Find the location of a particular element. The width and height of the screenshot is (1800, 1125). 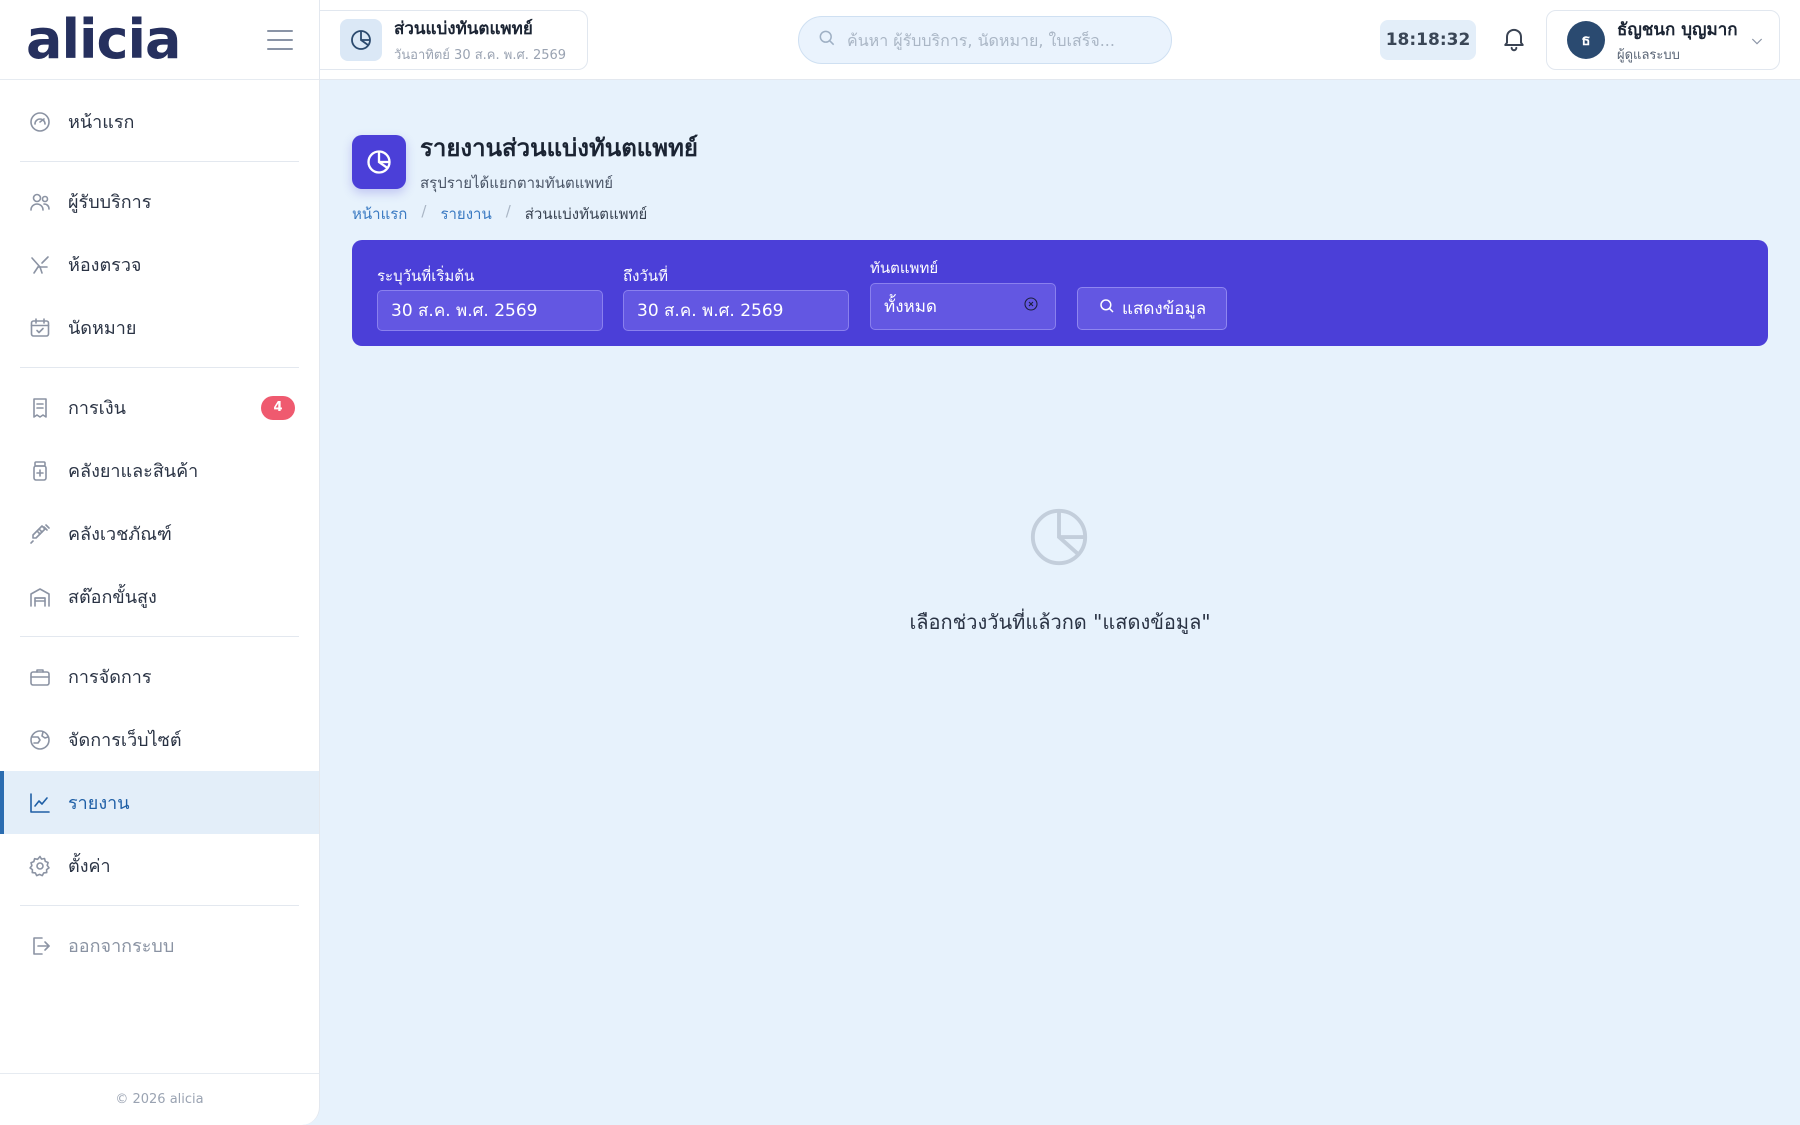

sidebar-item-medical-supplies: คลังเวชภัณฑ์ is located at coordinates (159, 533).